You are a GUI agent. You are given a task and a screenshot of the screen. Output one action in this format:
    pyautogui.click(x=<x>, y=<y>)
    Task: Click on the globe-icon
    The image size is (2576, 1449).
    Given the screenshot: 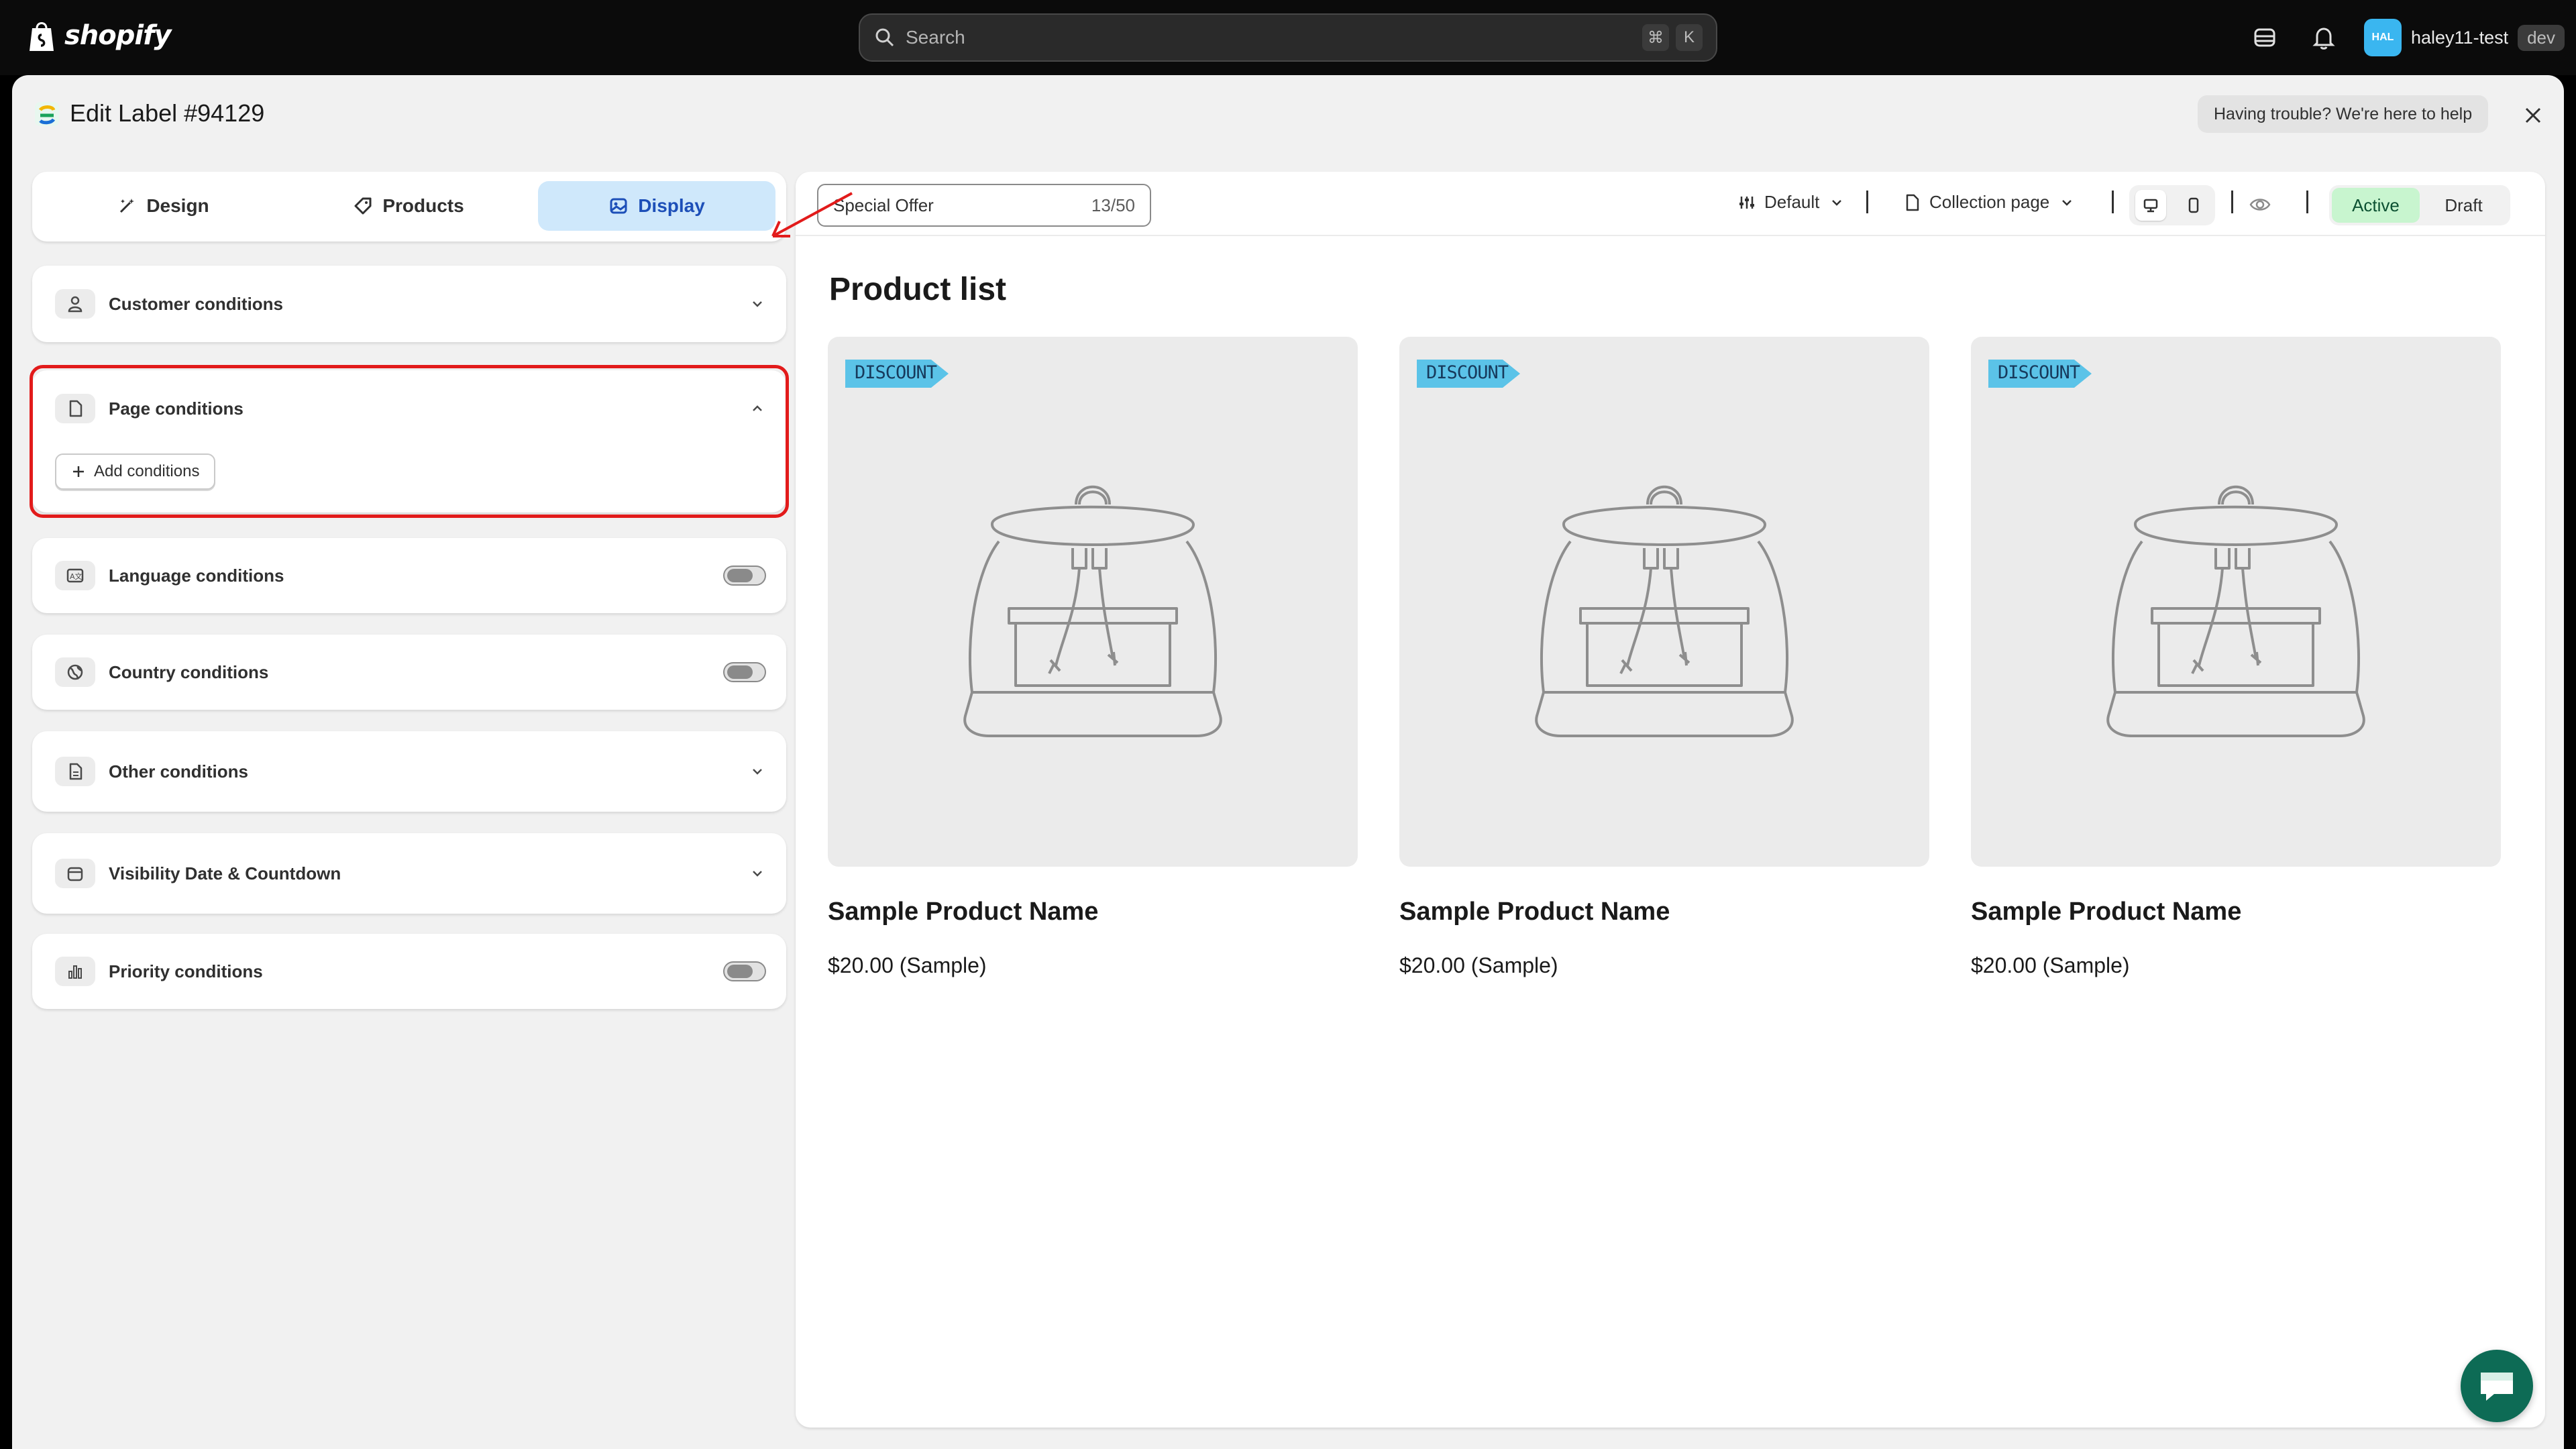 What is the action you would take?
    pyautogui.click(x=75, y=672)
    